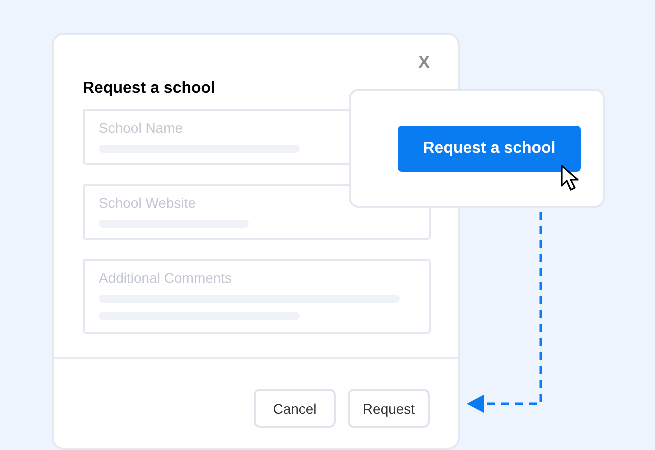 This screenshot has height=450, width=655. What do you see at coordinates (149, 89) in the screenshot?
I see `dialog-title: Request a school` at bounding box center [149, 89].